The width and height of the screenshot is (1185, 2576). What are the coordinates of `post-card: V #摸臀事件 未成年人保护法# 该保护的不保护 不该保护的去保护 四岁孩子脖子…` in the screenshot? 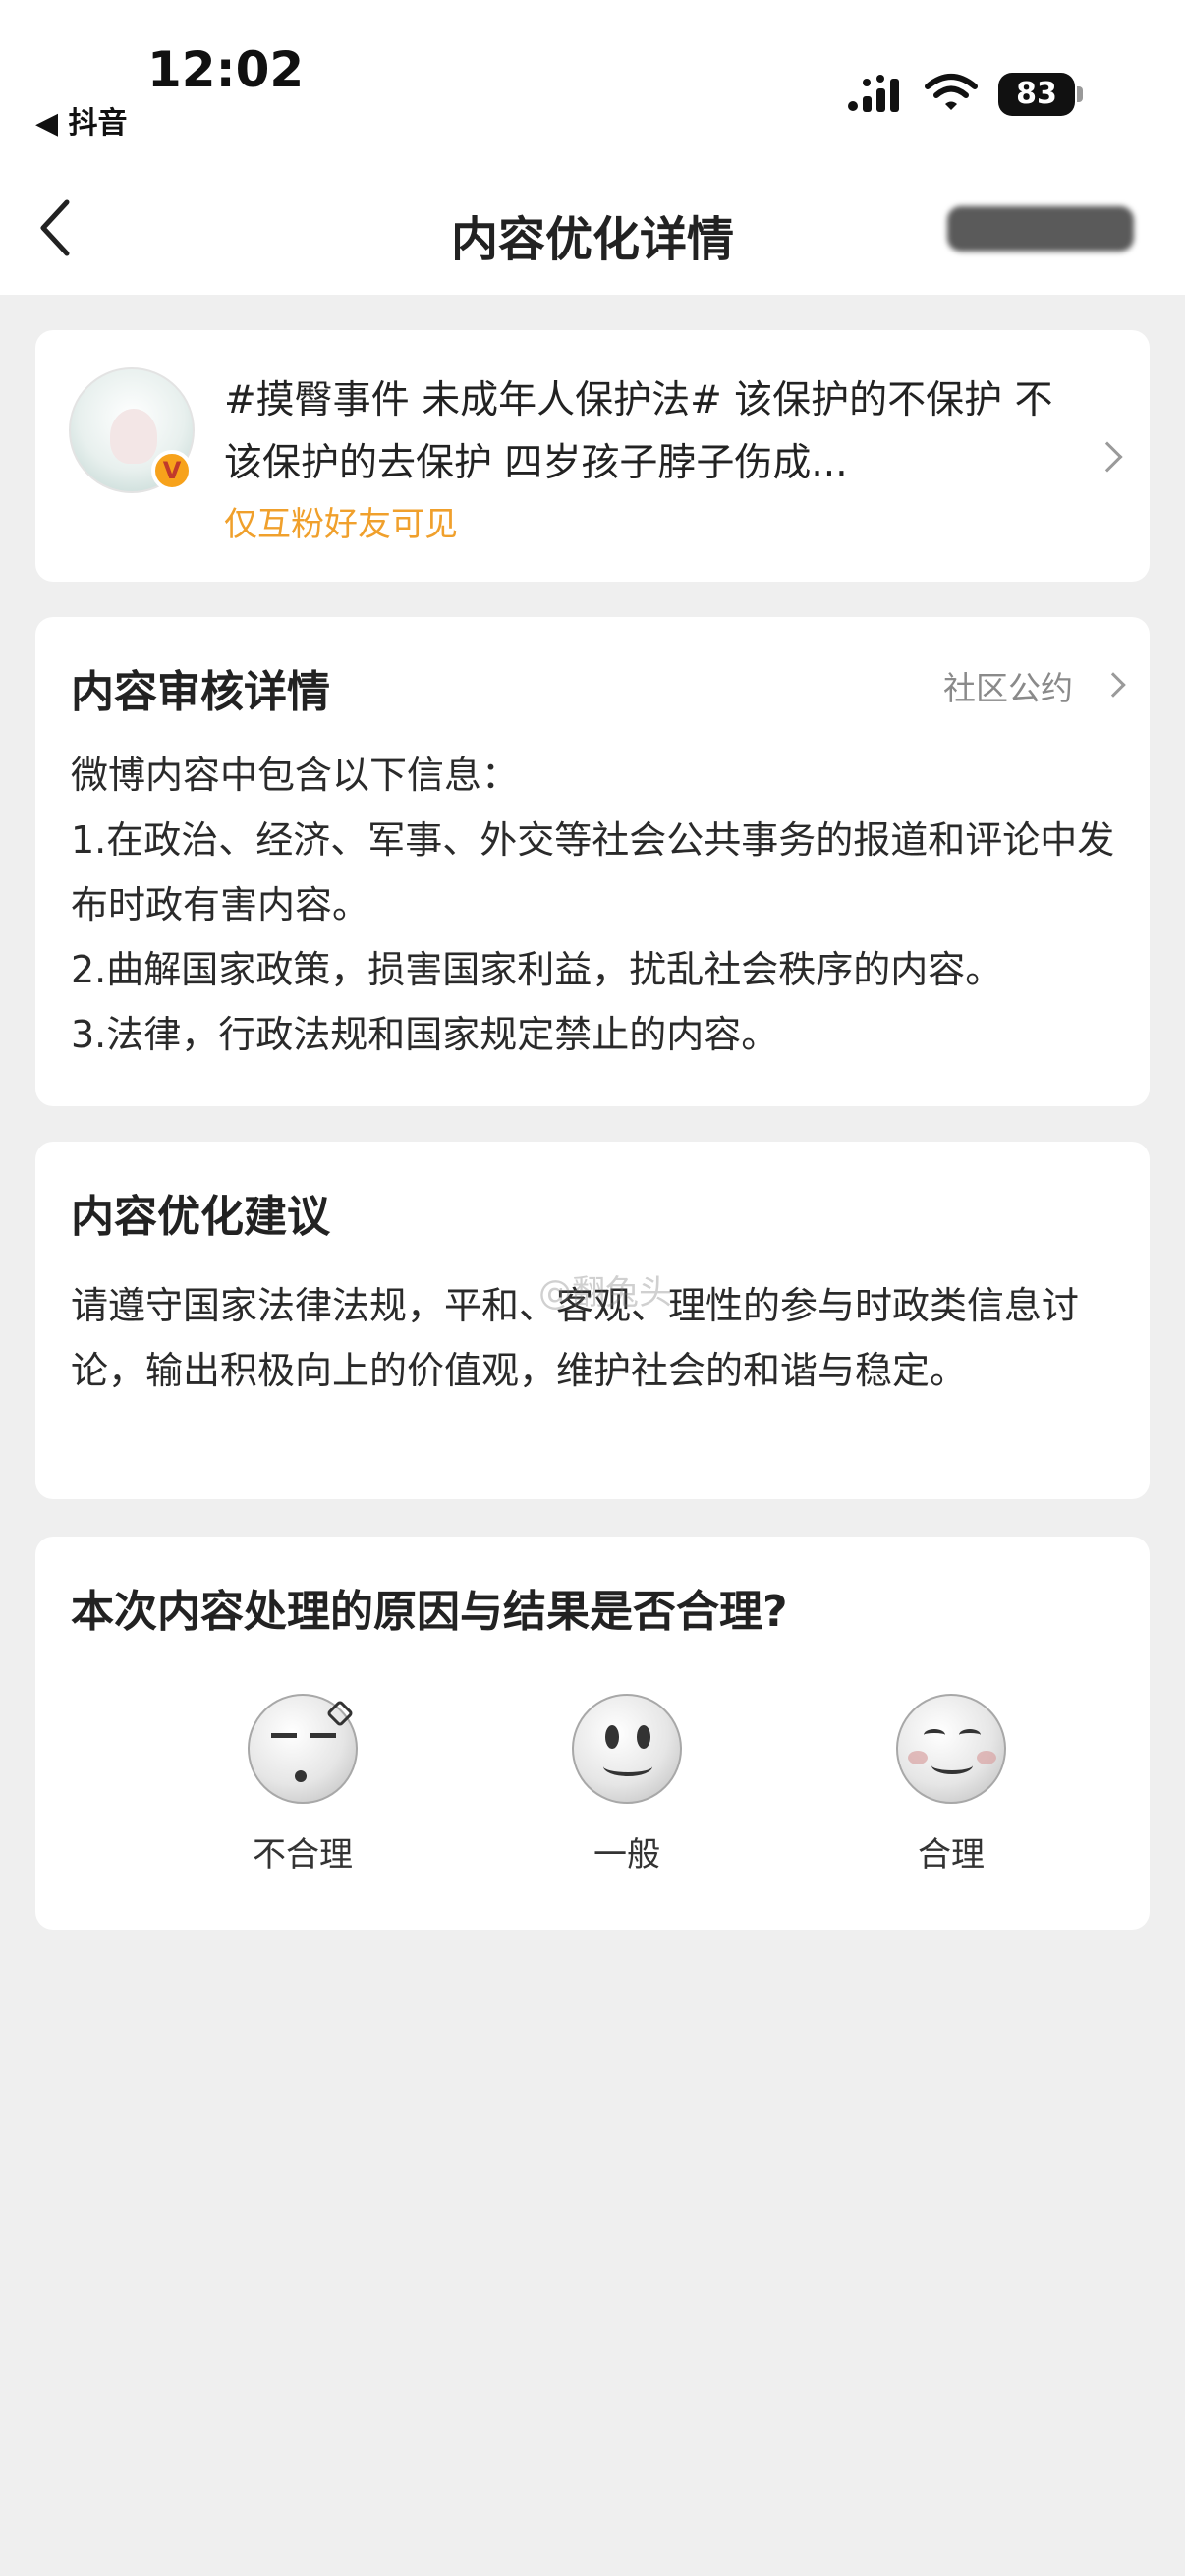 It's located at (592, 456).